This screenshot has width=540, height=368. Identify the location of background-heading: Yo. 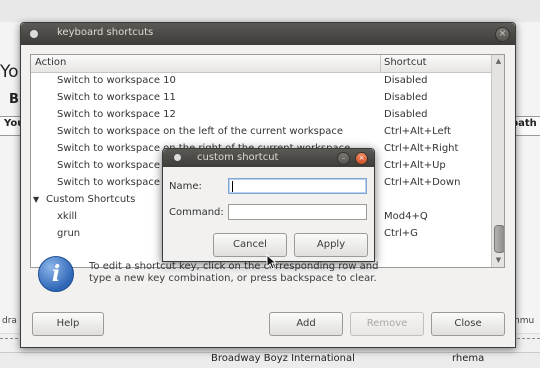
(9, 72).